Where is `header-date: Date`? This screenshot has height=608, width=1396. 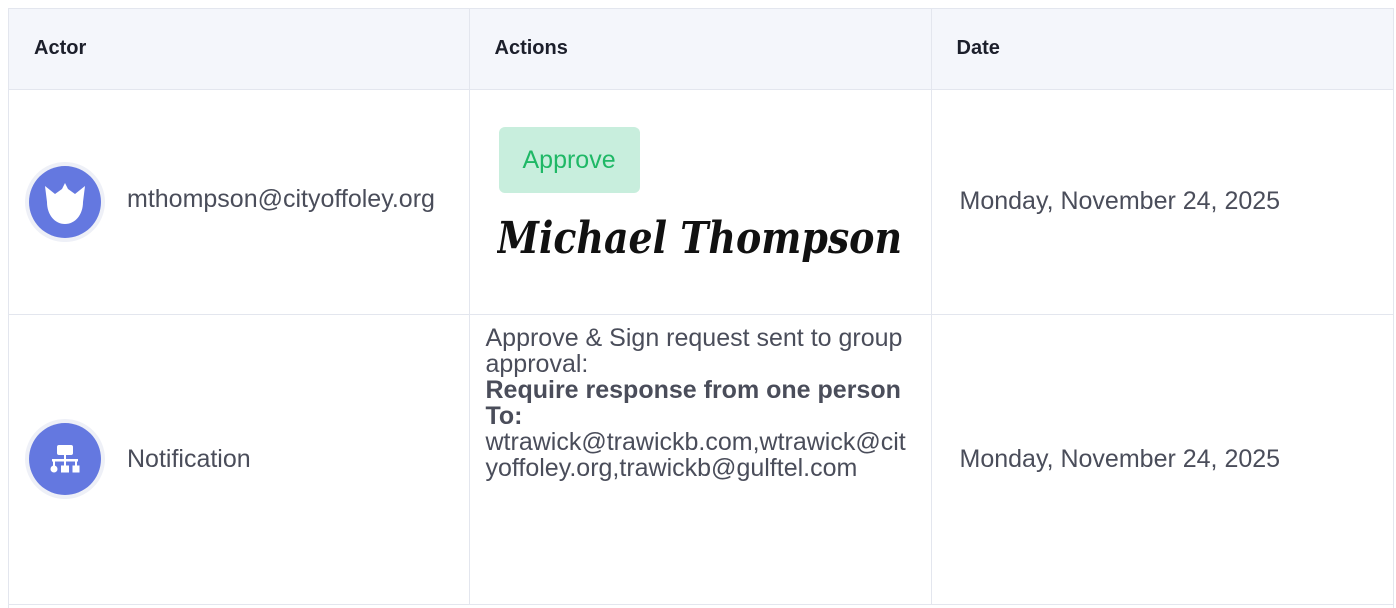 header-date: Date is located at coordinates (1162, 49).